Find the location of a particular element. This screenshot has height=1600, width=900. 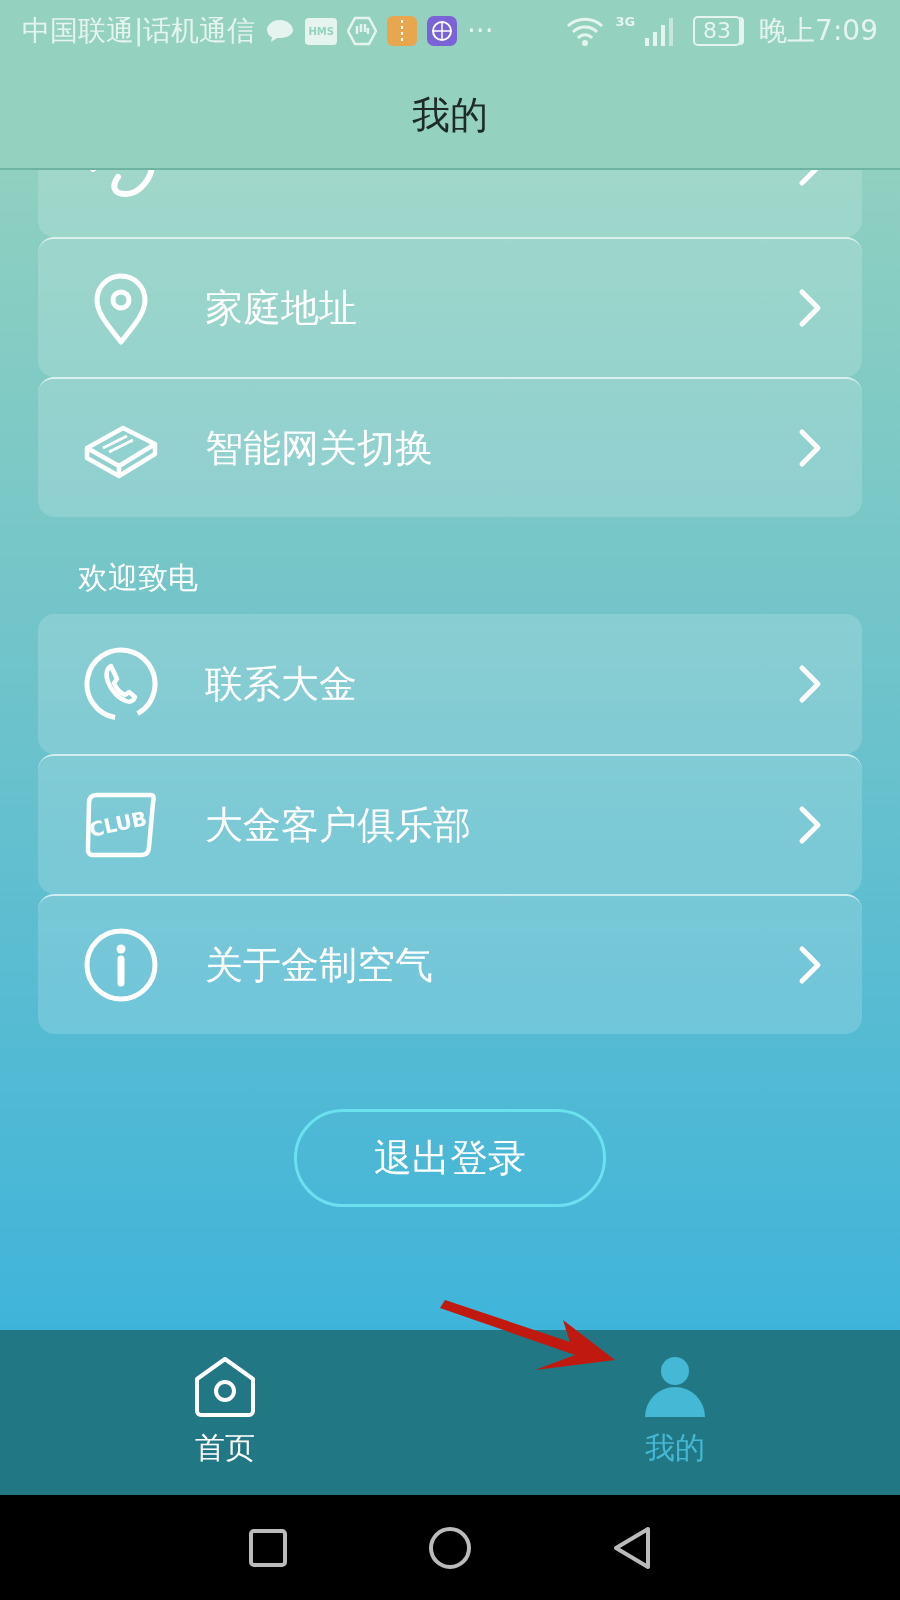

recent-apps-icon is located at coordinates (268, 1547).